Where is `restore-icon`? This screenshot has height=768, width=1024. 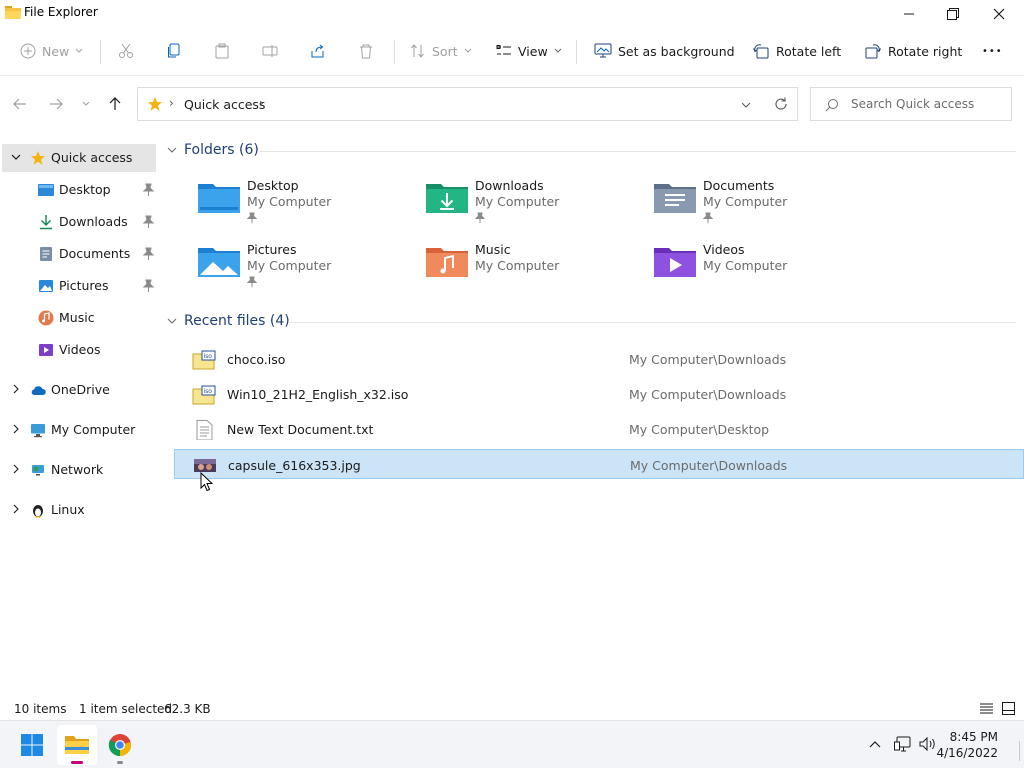
restore-icon is located at coordinates (953, 14).